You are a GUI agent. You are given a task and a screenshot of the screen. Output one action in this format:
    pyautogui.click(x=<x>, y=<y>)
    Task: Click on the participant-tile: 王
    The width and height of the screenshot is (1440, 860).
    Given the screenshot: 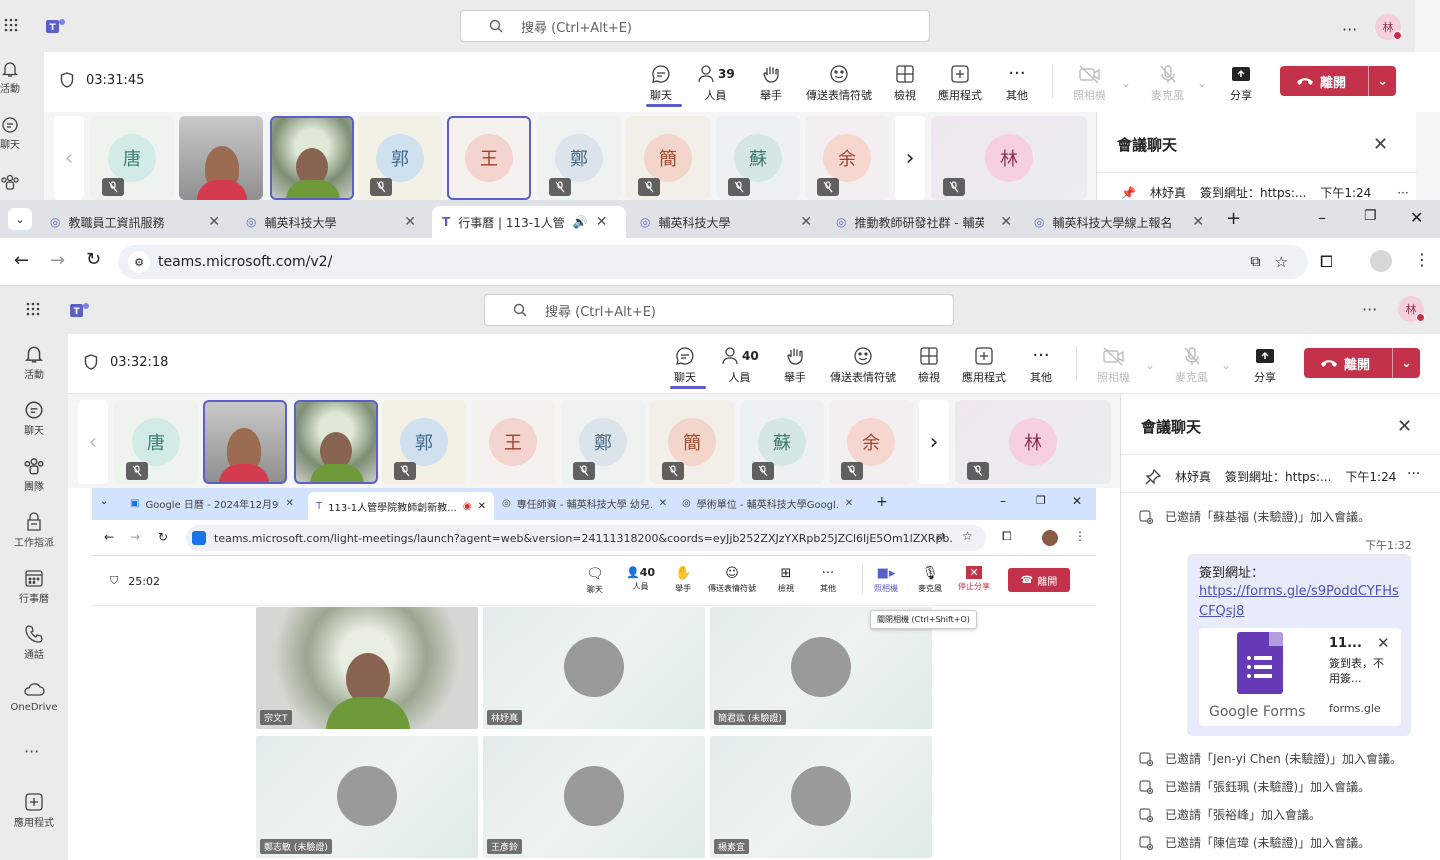 What is the action you would take?
    pyautogui.click(x=513, y=442)
    